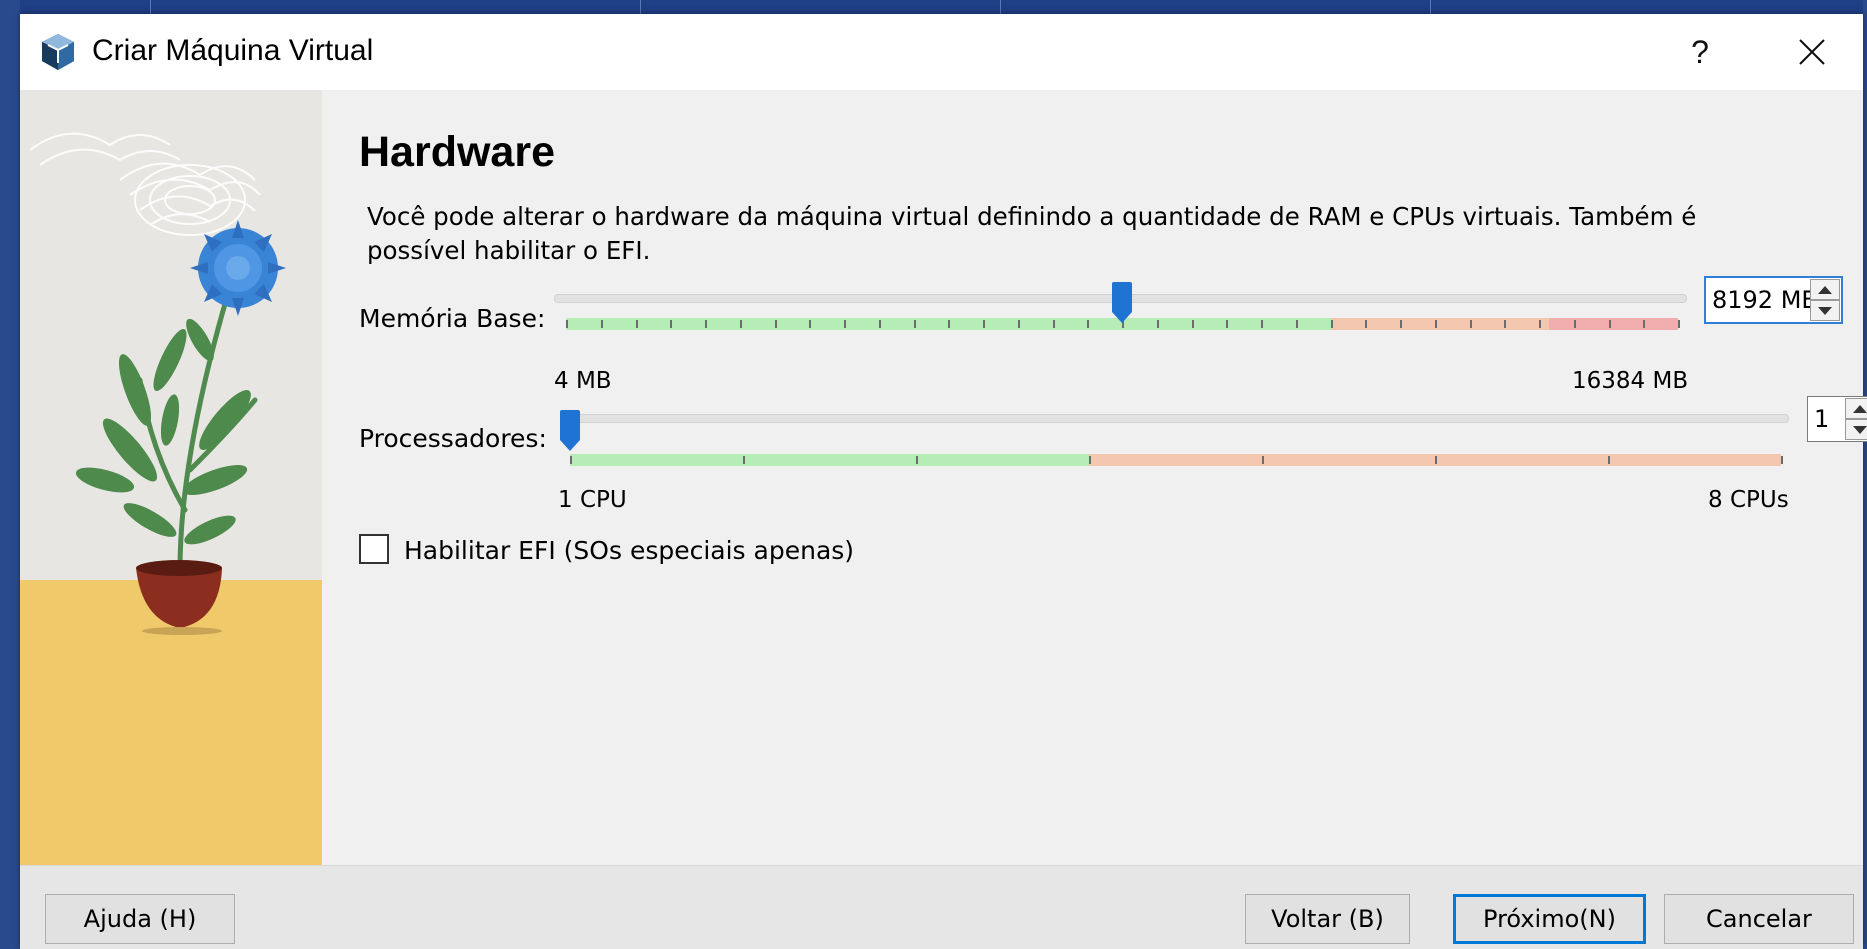 The image size is (1867, 949). Describe the element at coordinates (583, 381) in the screenshot. I see `memory-min-label: 4 MB` at that location.